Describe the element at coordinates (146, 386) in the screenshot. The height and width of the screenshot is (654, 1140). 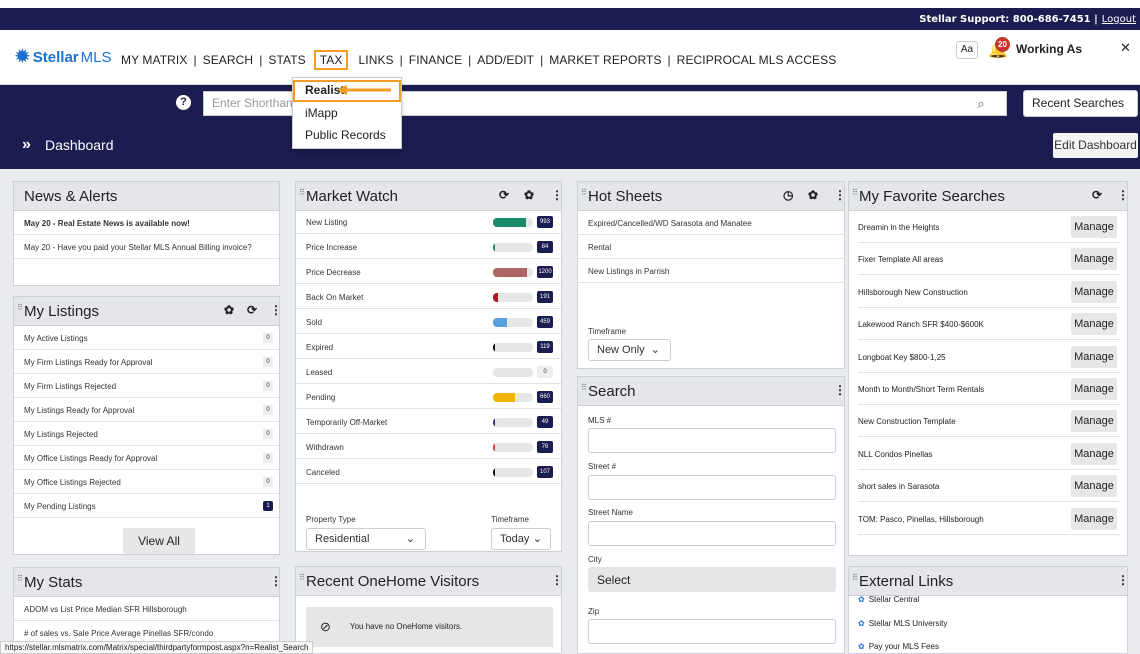
I see `listing-row: My Firm Listings Rejected 0` at that location.